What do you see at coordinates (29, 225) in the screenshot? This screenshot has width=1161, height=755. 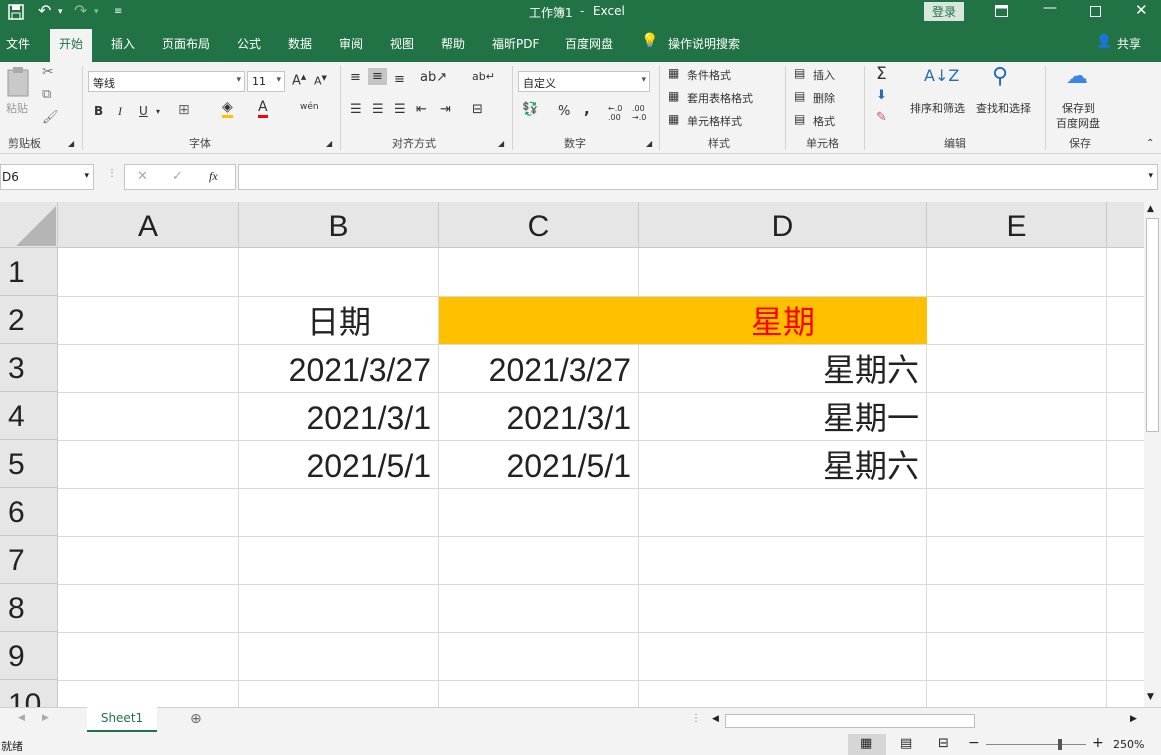 I see `select-all-button` at bounding box center [29, 225].